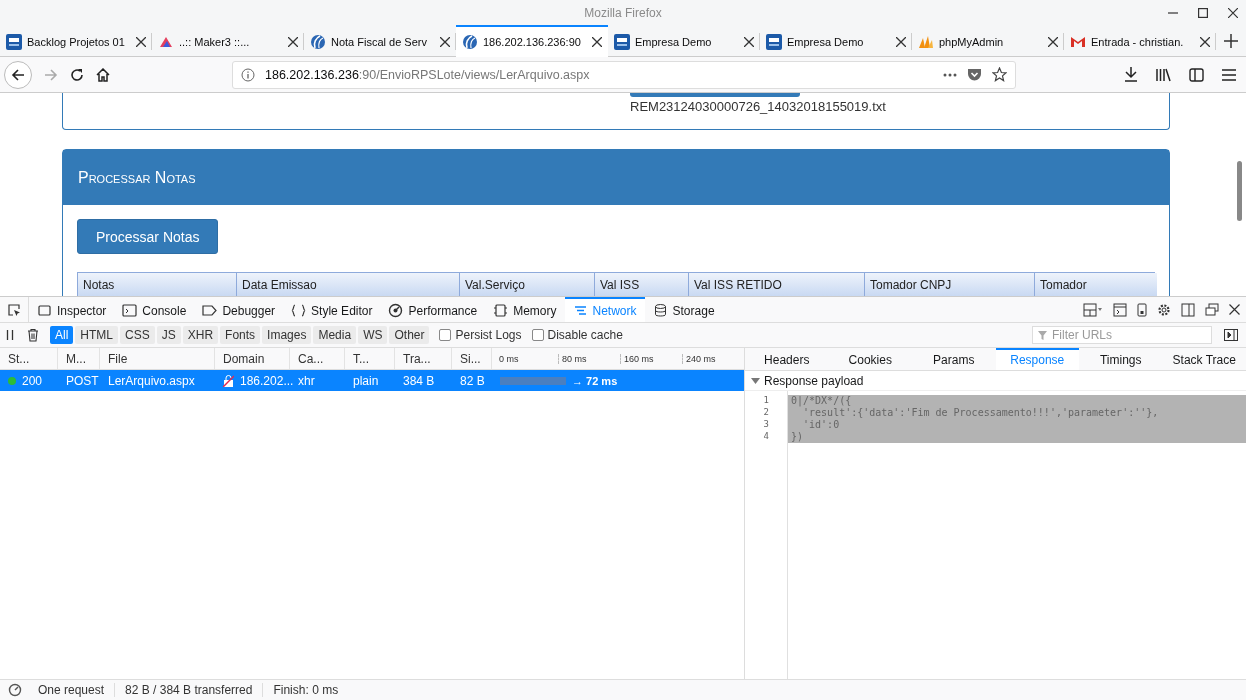 The width and height of the screenshot is (1246, 700). What do you see at coordinates (335, 335) in the screenshot?
I see `filter-button: Media` at bounding box center [335, 335].